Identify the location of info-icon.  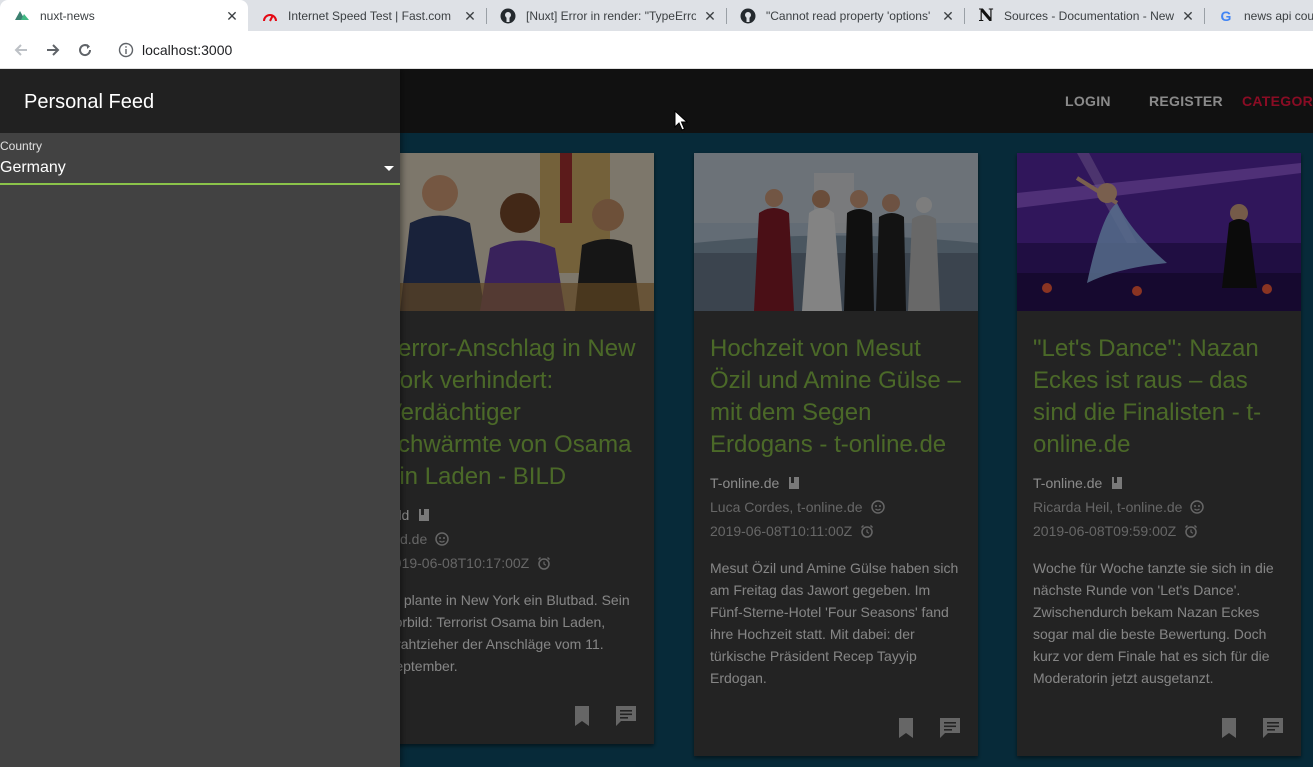
(126, 50).